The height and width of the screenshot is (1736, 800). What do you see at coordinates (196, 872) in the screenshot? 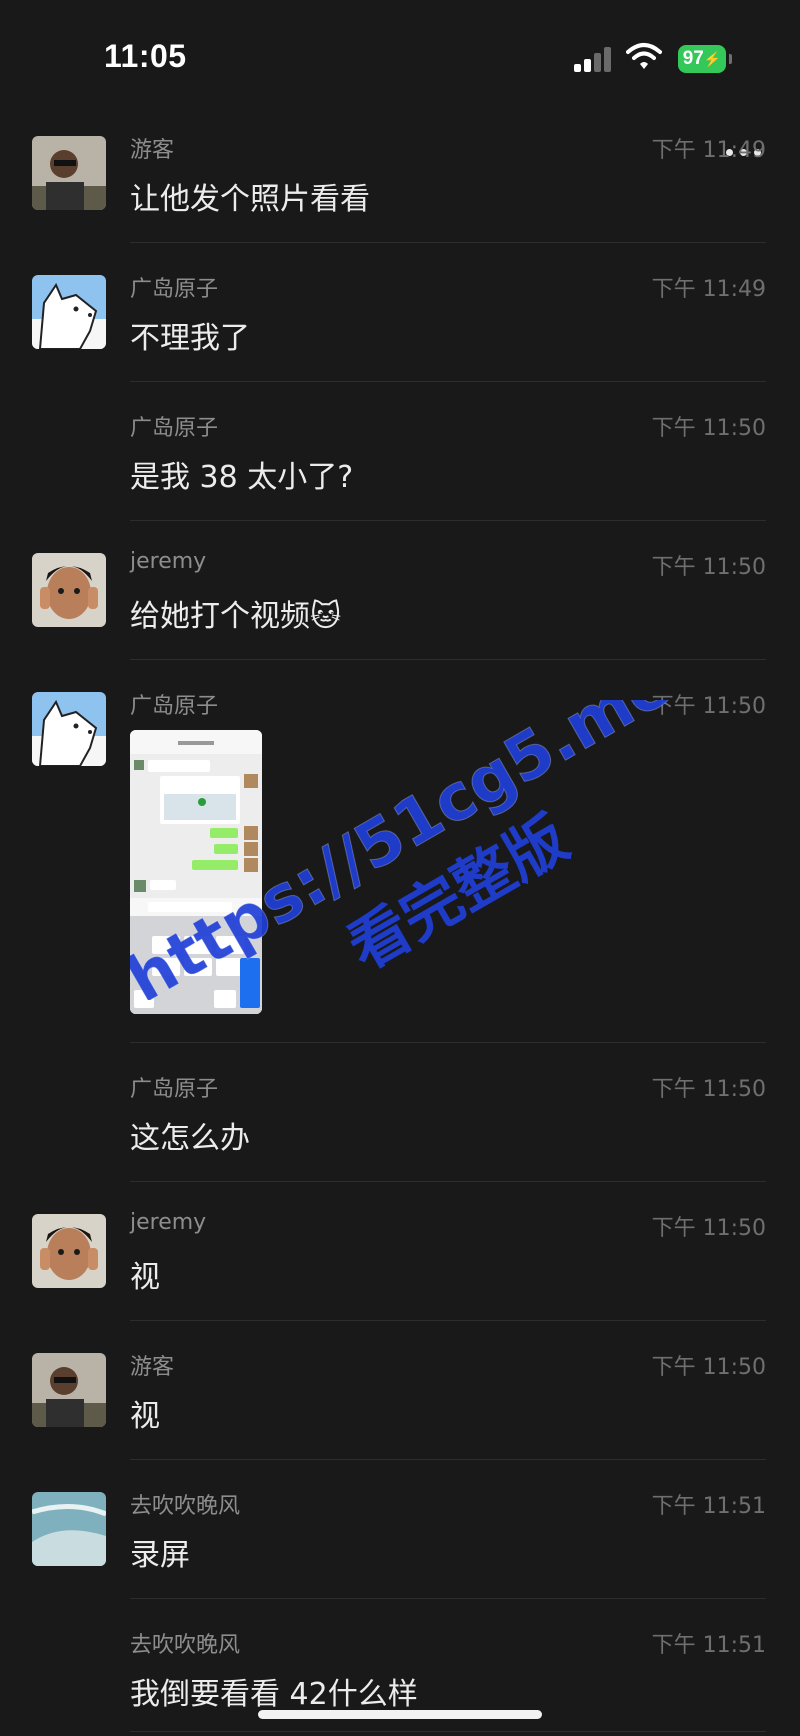
I see `image-attachment` at bounding box center [196, 872].